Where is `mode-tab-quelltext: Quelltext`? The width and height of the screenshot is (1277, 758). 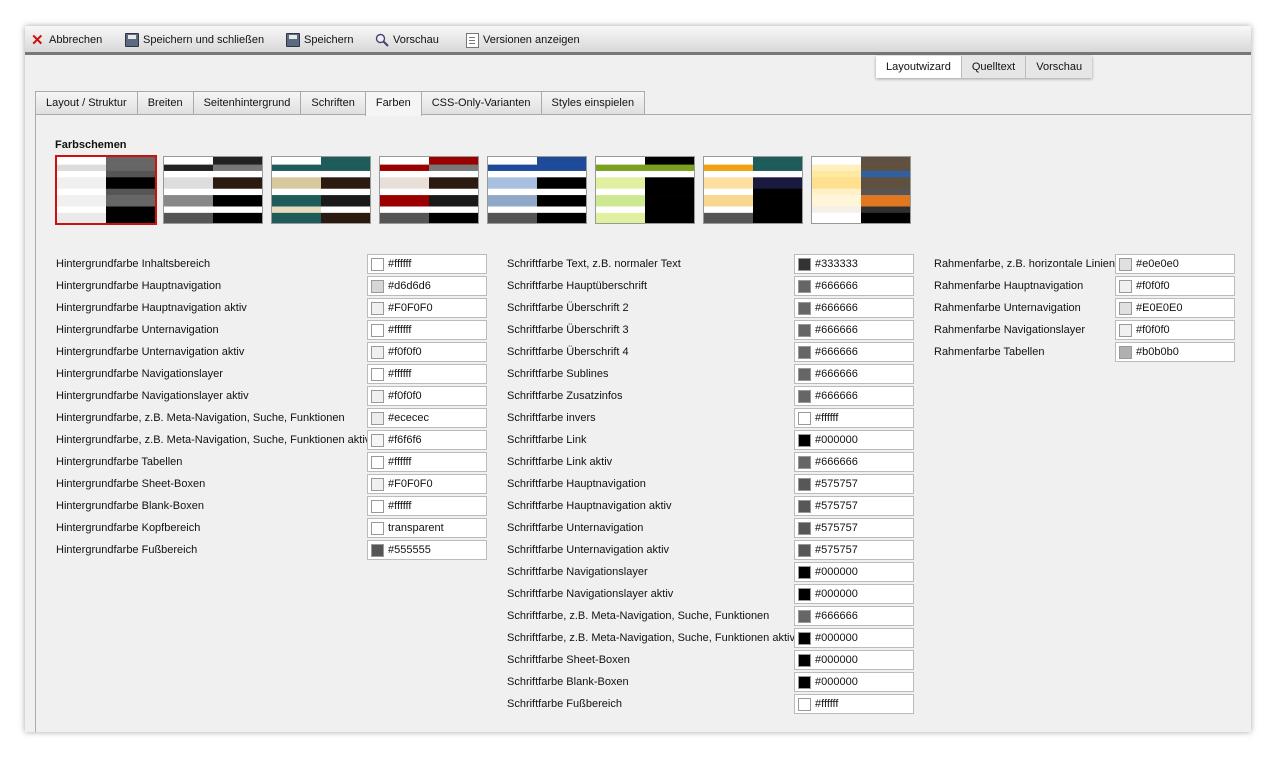 mode-tab-quelltext: Quelltext is located at coordinates (993, 67).